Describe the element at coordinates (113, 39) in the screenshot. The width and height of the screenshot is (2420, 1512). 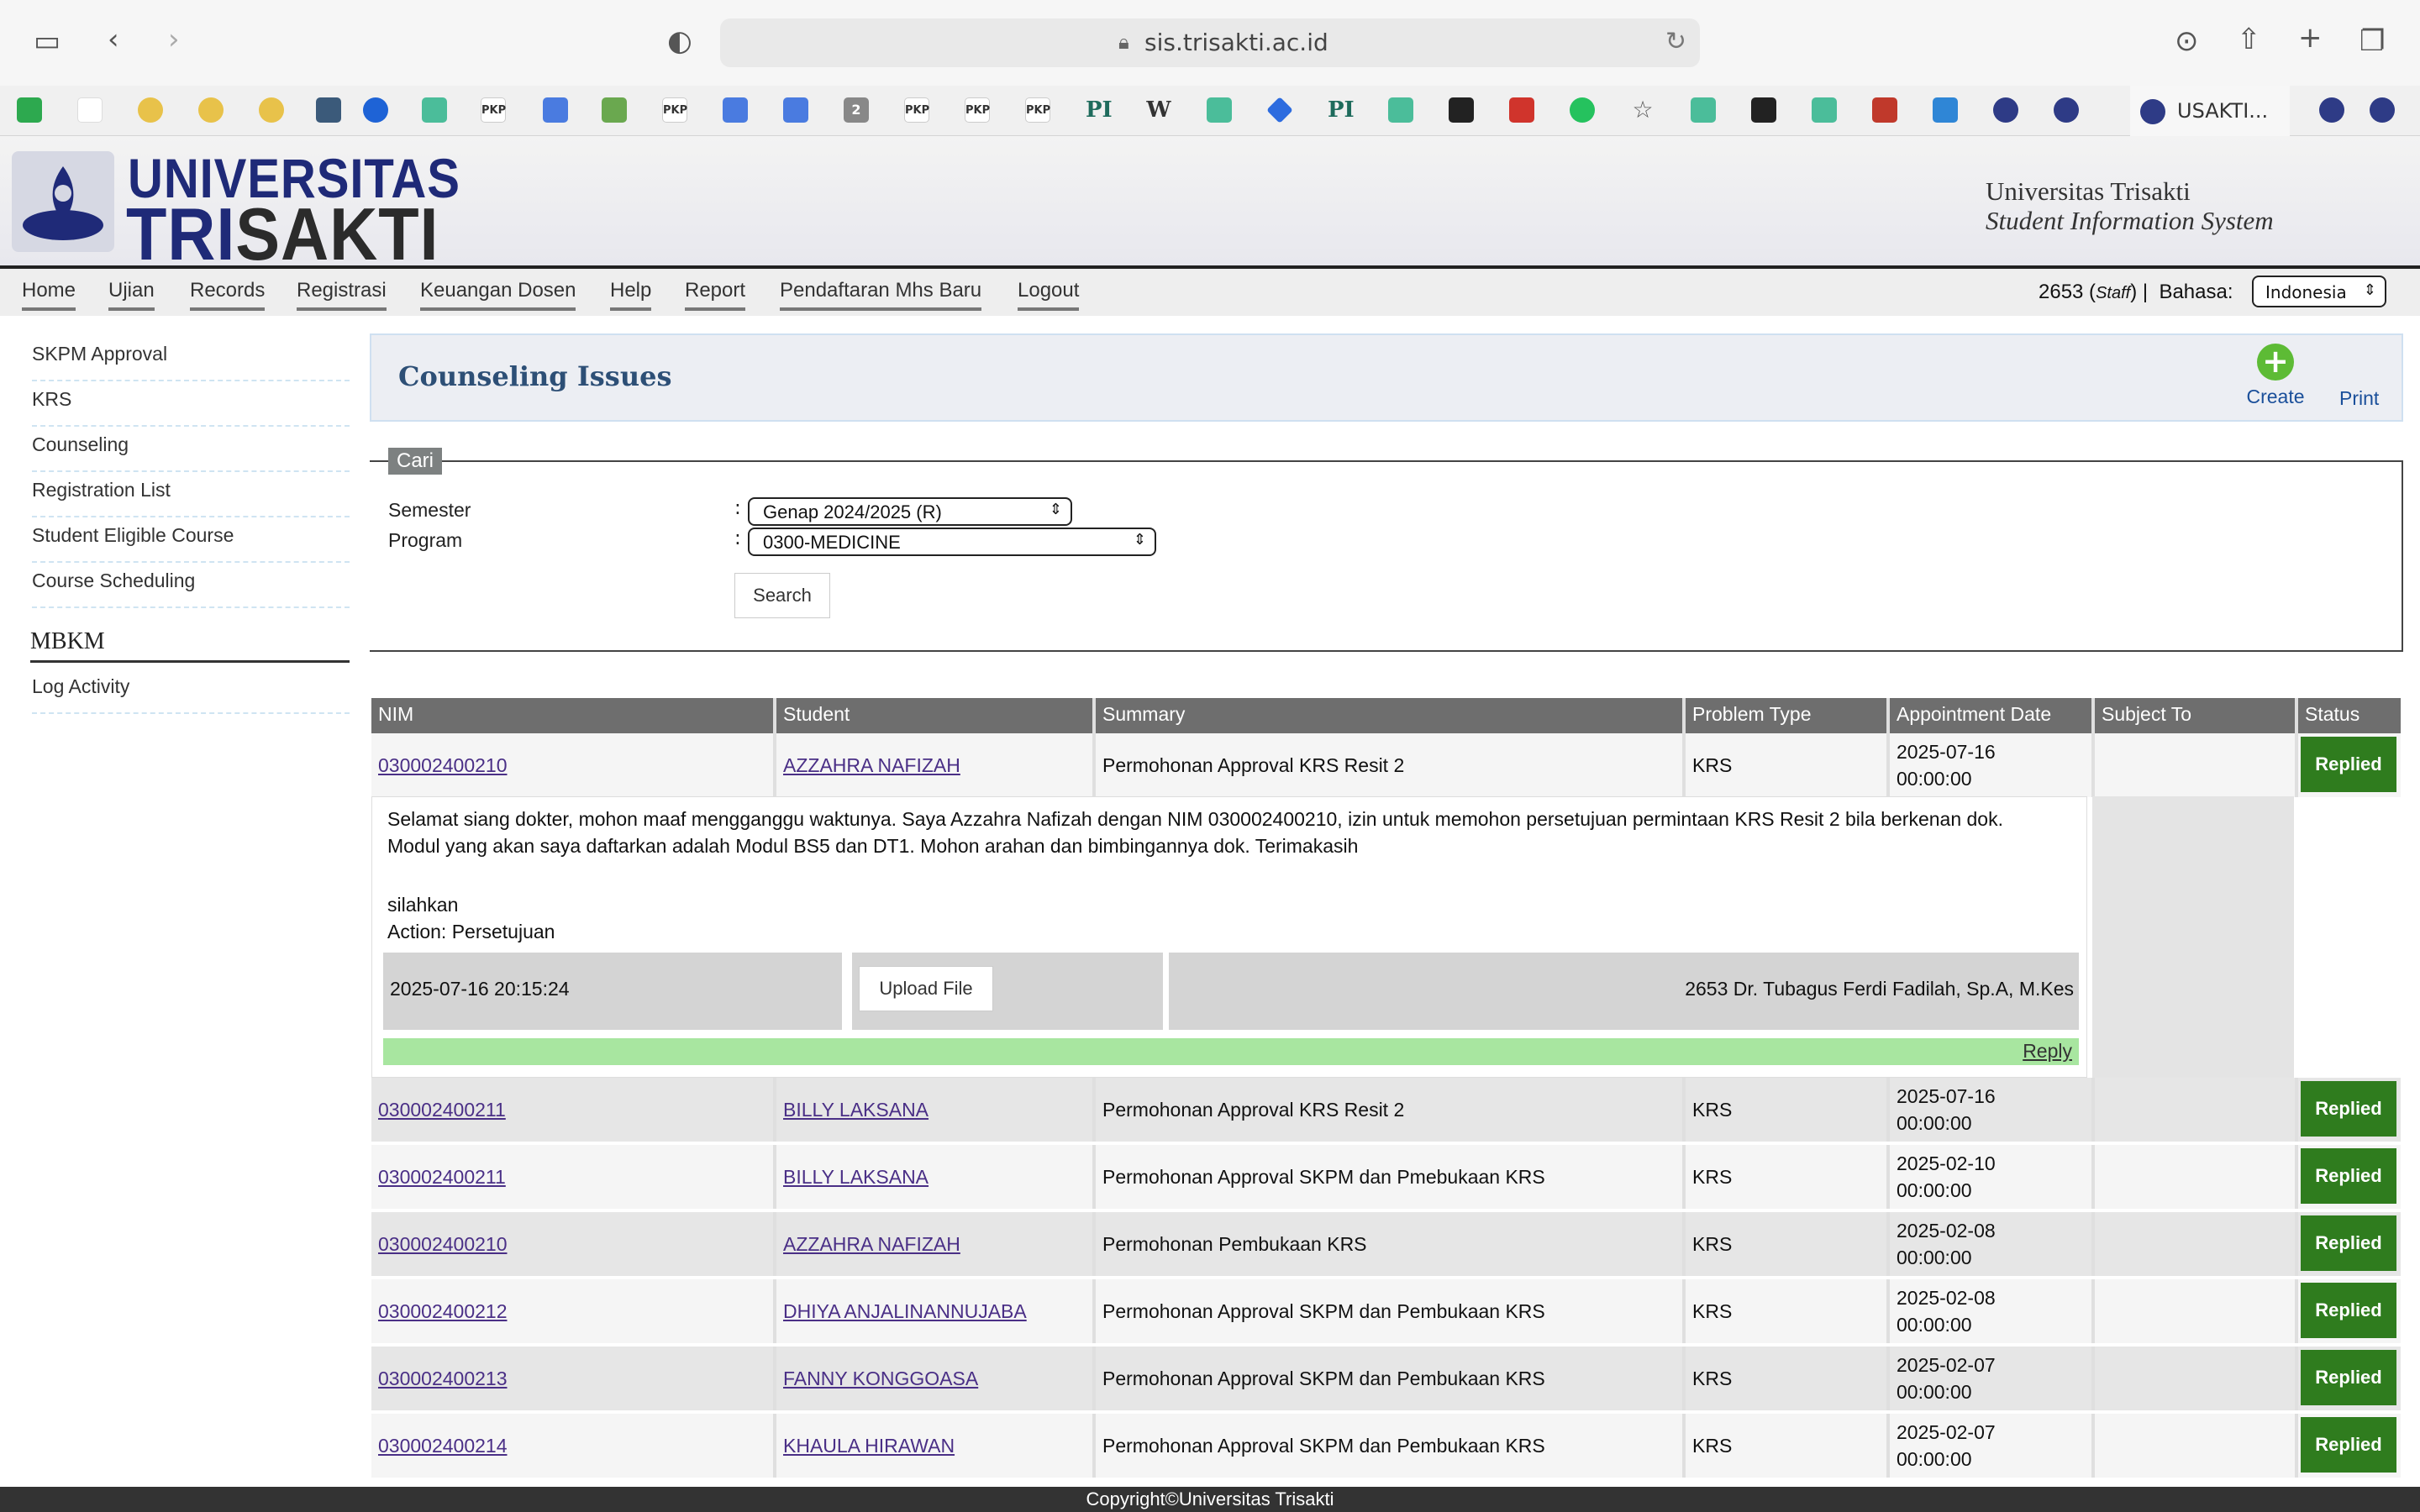
I see `back-icon: ‹` at that location.